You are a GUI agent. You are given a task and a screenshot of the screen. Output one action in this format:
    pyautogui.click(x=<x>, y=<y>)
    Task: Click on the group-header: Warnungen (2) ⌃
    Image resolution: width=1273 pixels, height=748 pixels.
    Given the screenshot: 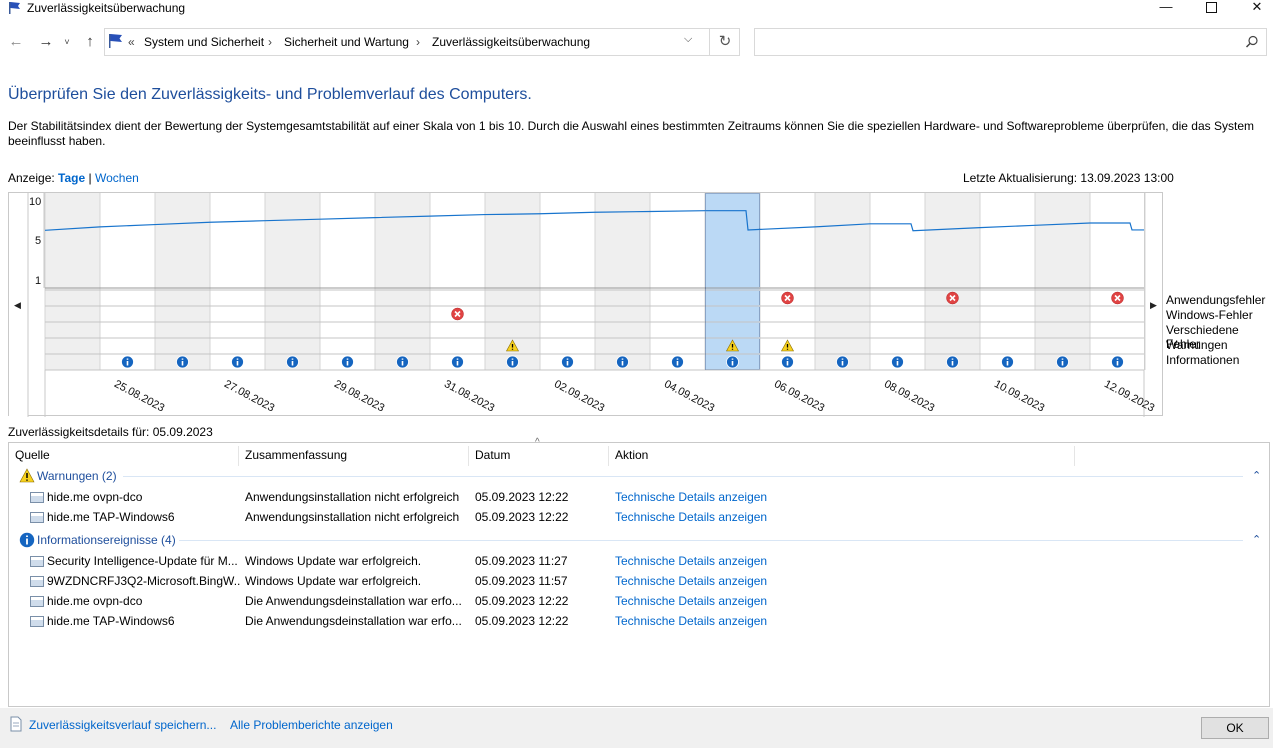 What is the action you would take?
    pyautogui.click(x=639, y=476)
    